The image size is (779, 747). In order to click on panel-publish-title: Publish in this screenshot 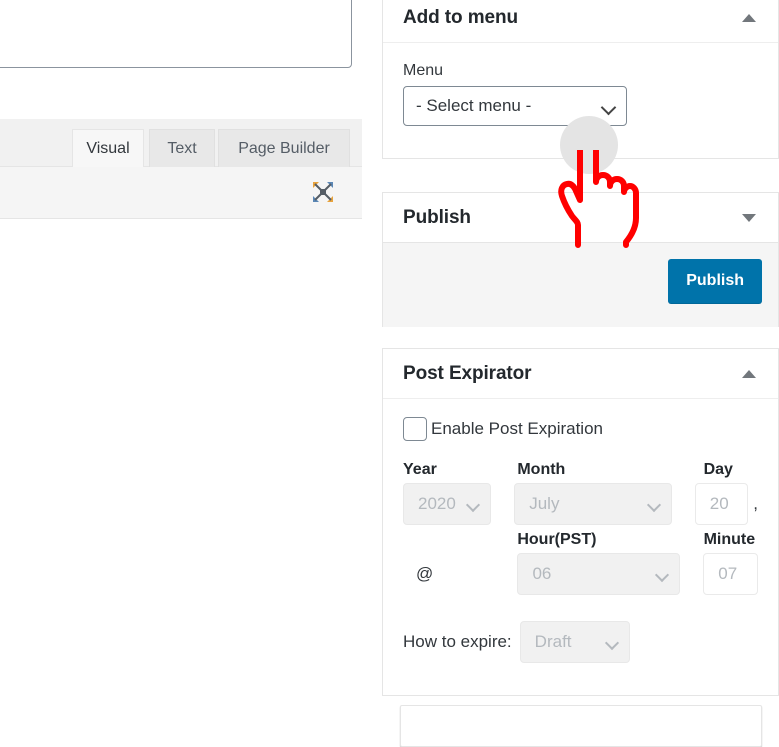, I will do `click(437, 217)`.